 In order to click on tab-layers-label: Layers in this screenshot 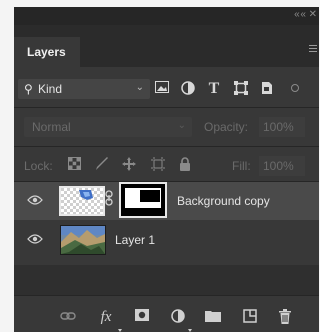, I will do `click(46, 52)`.